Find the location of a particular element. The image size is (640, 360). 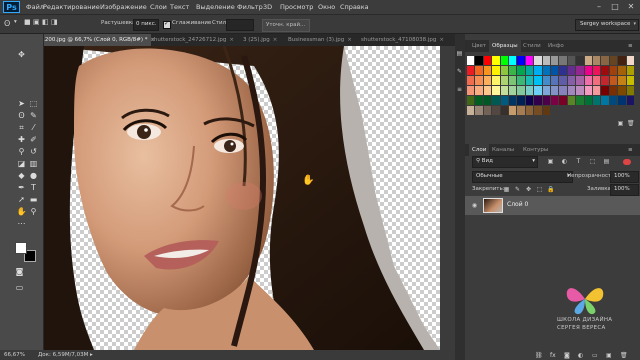

lasso-icon: ʘ is located at coordinates (21, 115).